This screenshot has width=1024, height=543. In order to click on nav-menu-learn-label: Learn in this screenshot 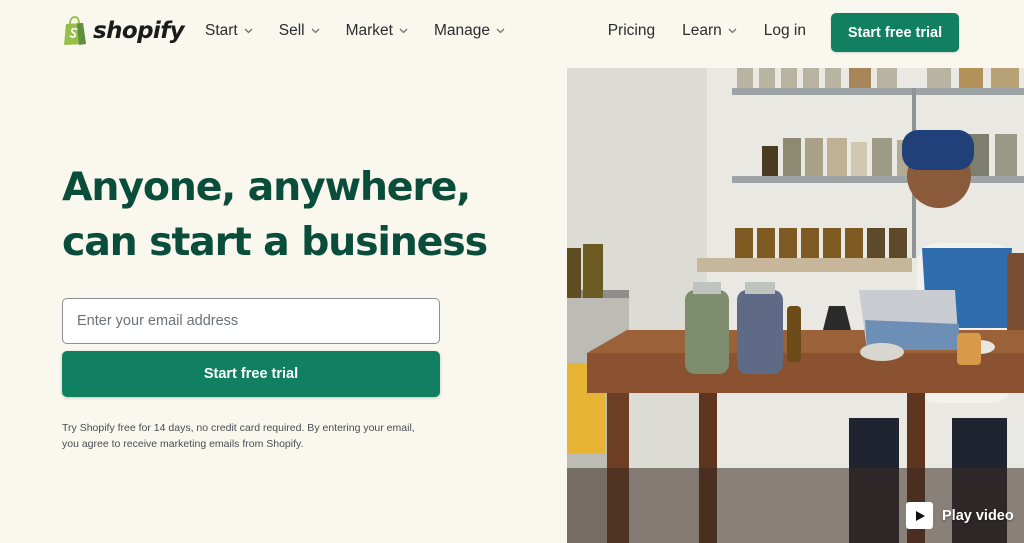, I will do `click(702, 30)`.